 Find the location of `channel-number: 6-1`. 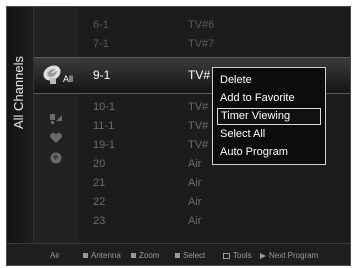

channel-number: 6-1 is located at coordinates (101, 25).